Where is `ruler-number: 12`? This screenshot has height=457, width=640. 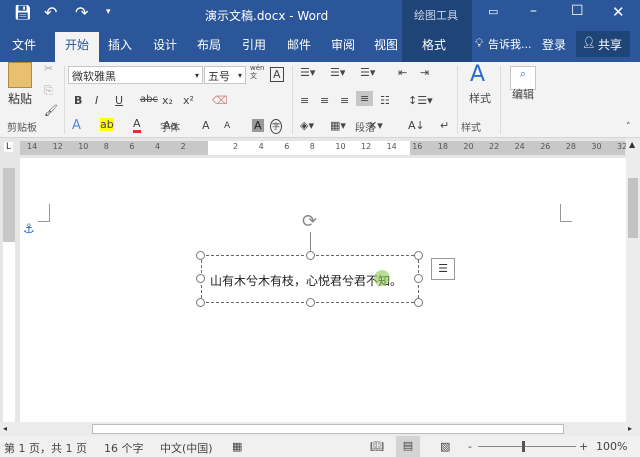 ruler-number: 12 is located at coordinates (57, 146).